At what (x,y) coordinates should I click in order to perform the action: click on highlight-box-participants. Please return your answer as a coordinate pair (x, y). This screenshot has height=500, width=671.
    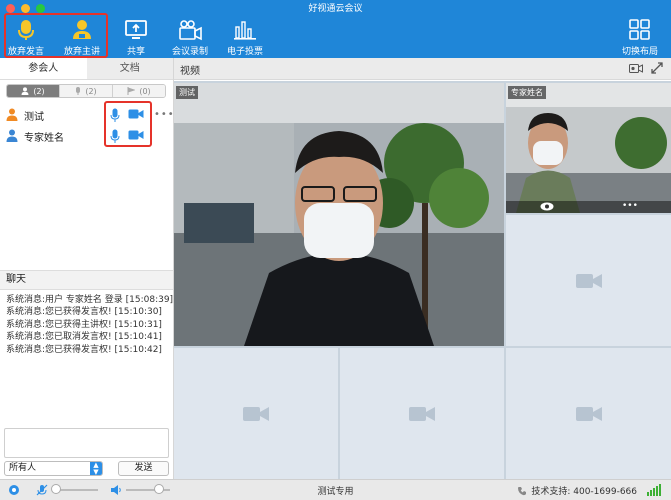
    Looking at the image, I should click on (128, 124).